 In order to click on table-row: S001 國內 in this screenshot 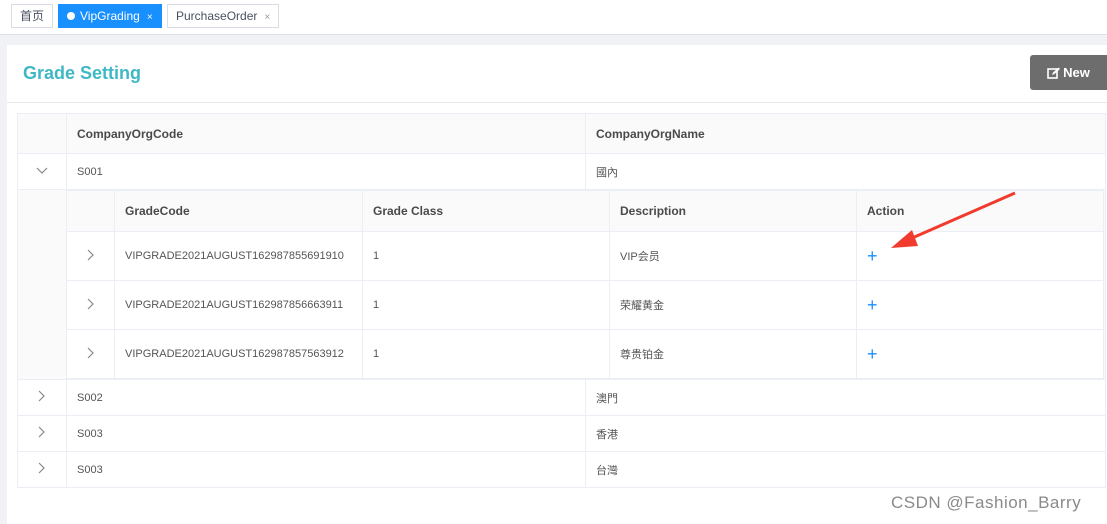, I will do `click(561, 171)`.